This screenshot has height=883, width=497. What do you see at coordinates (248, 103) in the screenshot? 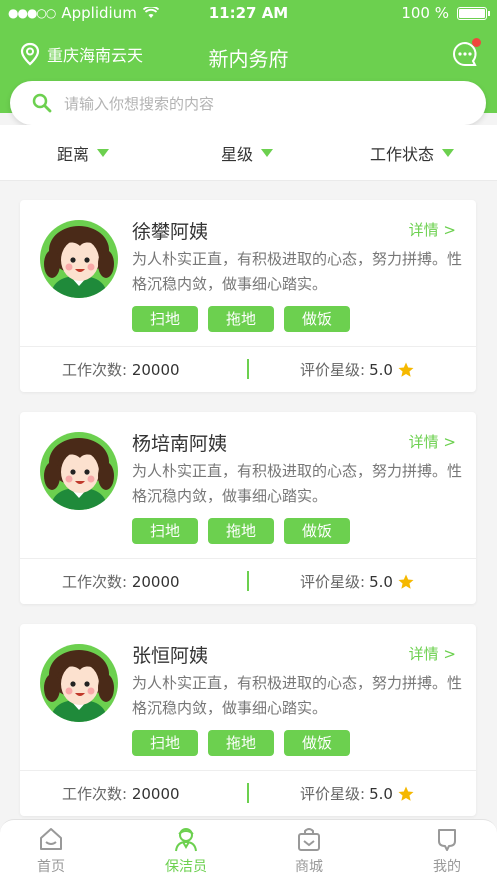
I see `search-bar: 请输入你想搜索的内容` at bounding box center [248, 103].